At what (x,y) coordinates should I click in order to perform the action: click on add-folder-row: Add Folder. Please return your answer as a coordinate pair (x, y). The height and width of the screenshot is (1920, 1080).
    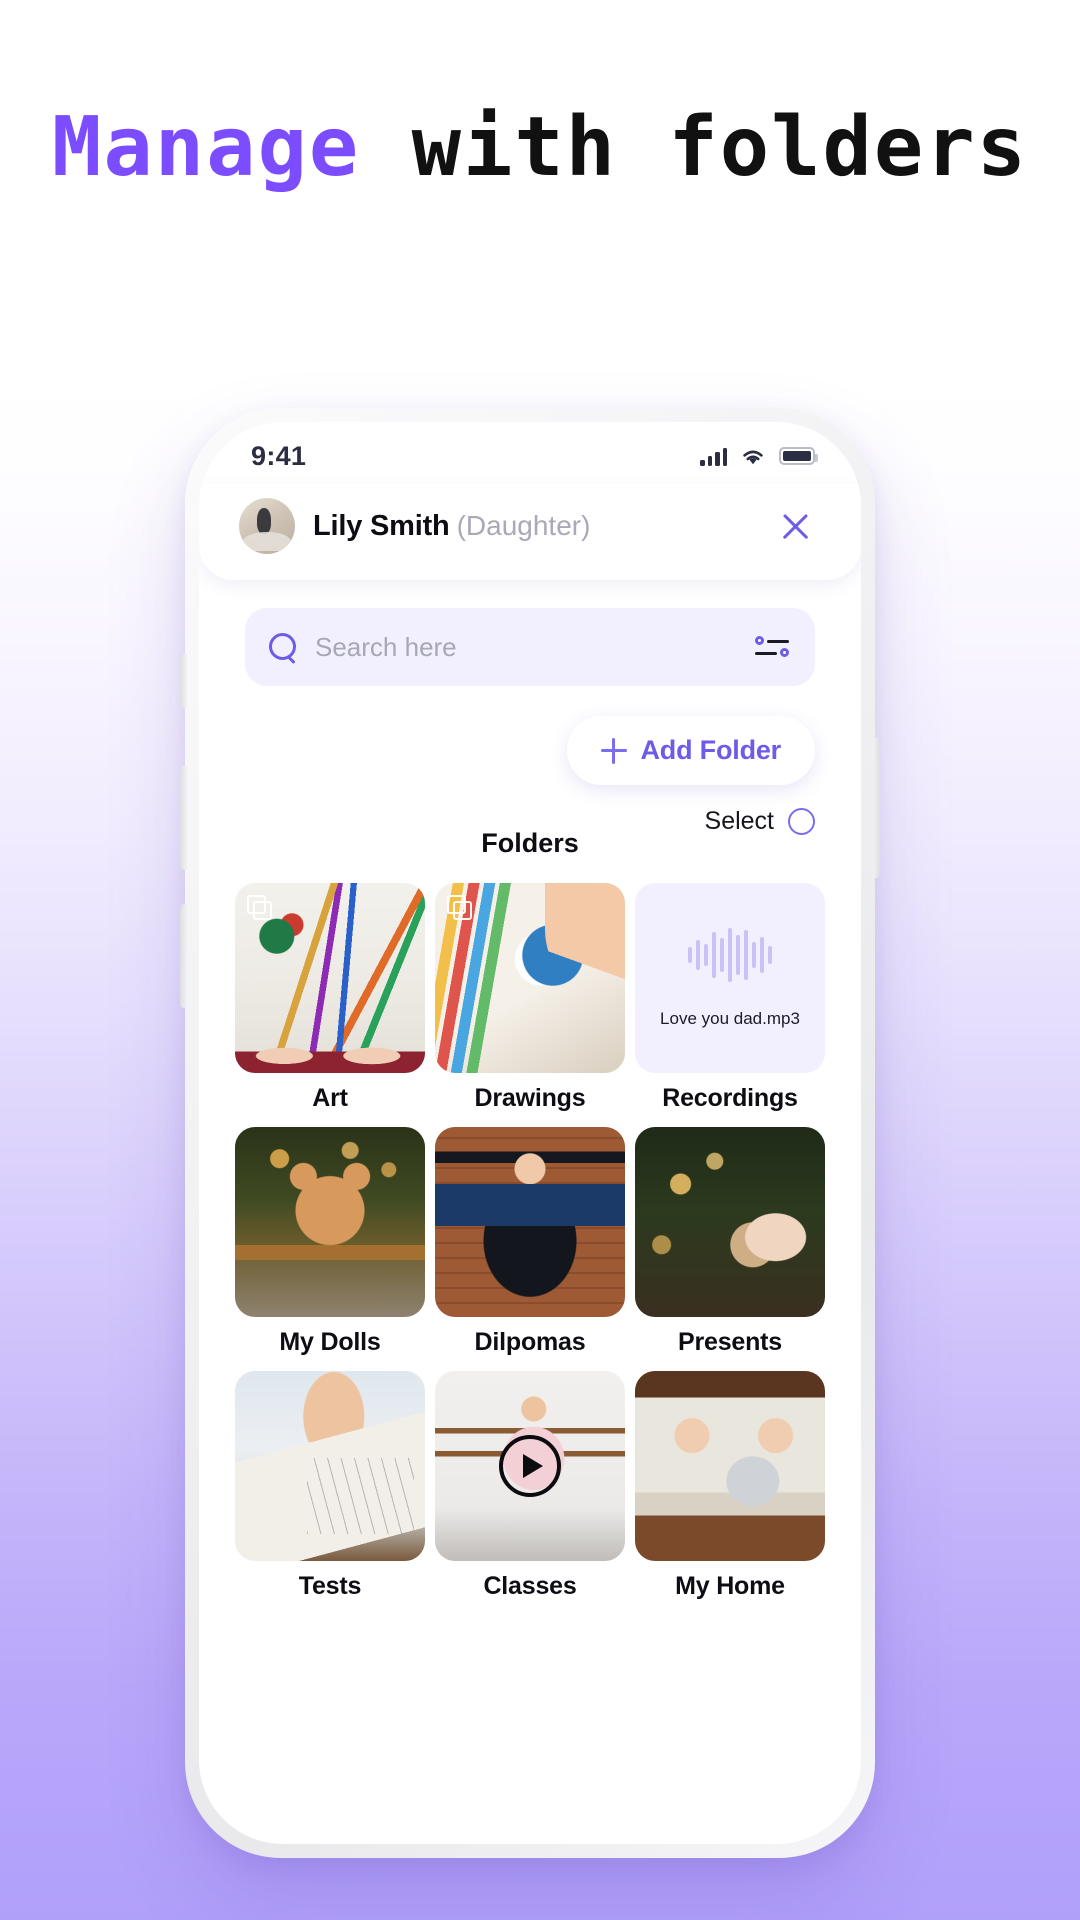
    Looking at the image, I should click on (530, 735).